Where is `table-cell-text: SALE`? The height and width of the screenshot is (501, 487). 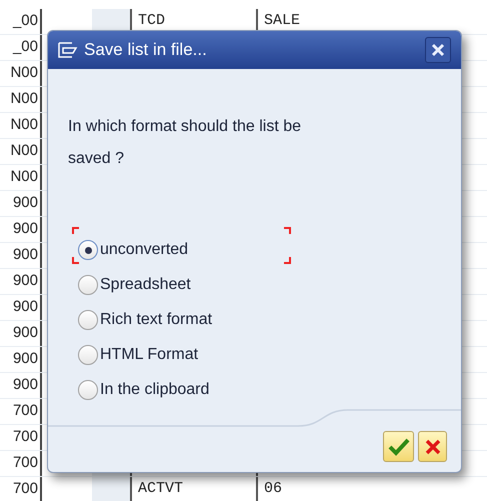 table-cell-text: SALE is located at coordinates (282, 21).